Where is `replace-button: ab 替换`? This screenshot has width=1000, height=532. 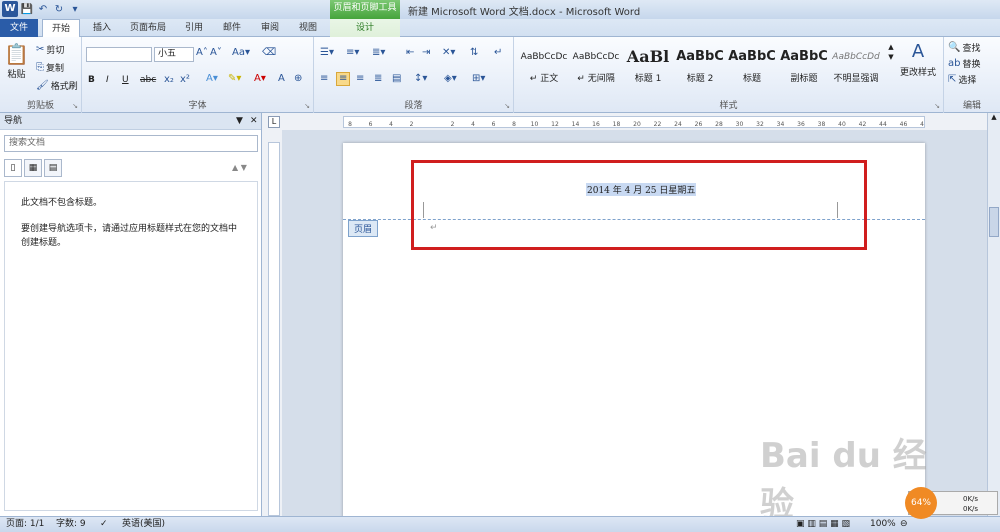 replace-button: ab 替换 is located at coordinates (964, 63).